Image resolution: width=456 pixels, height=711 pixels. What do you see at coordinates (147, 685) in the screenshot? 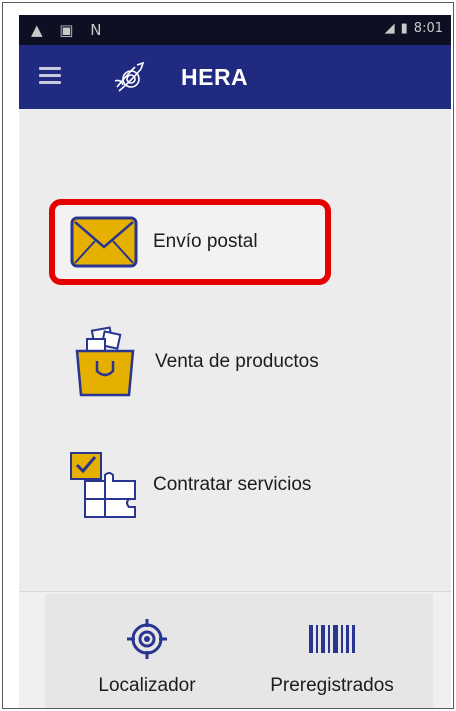
I see `bottom-nav-label: Localizador` at bounding box center [147, 685].